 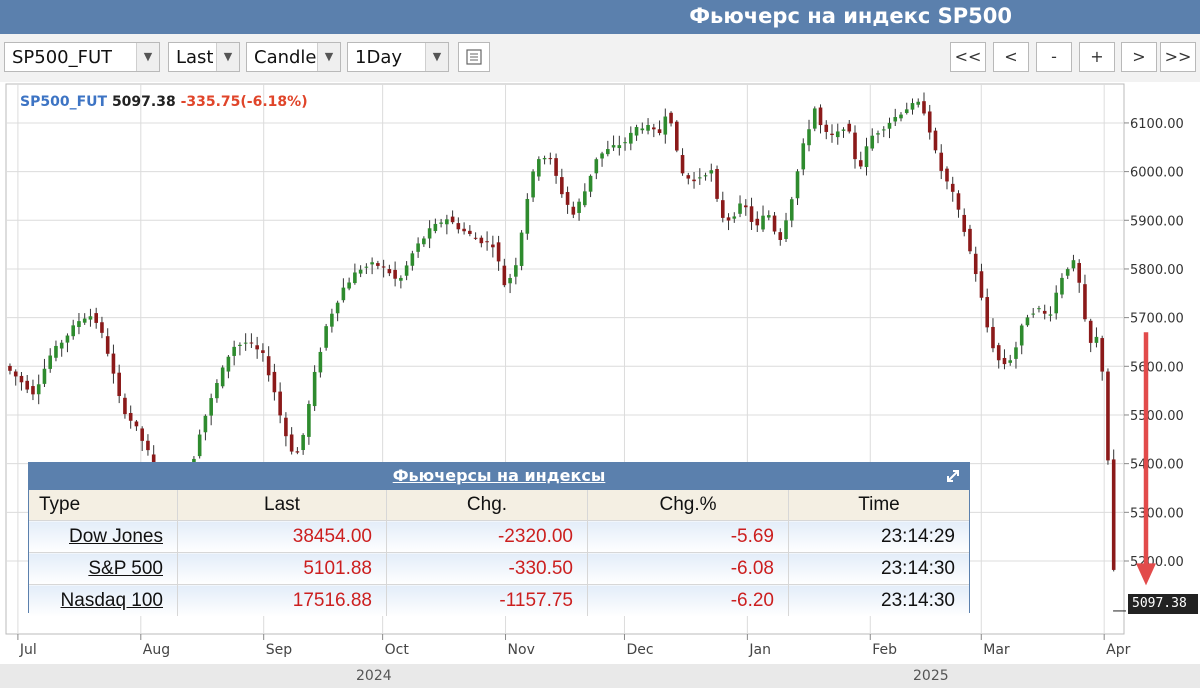 I want to click on chart-type-select: Candle ▼, so click(x=293, y=57).